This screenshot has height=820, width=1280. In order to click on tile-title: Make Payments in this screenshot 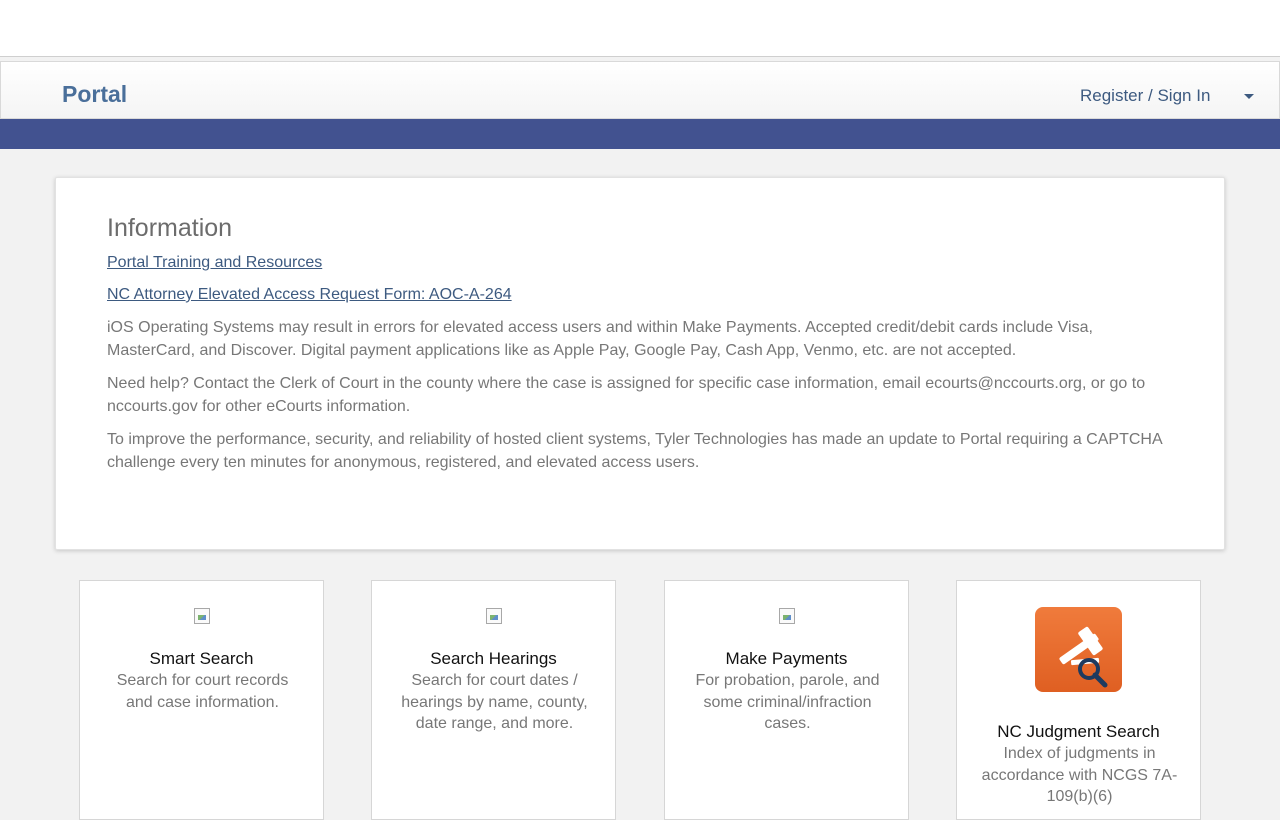, I will do `click(786, 658)`.